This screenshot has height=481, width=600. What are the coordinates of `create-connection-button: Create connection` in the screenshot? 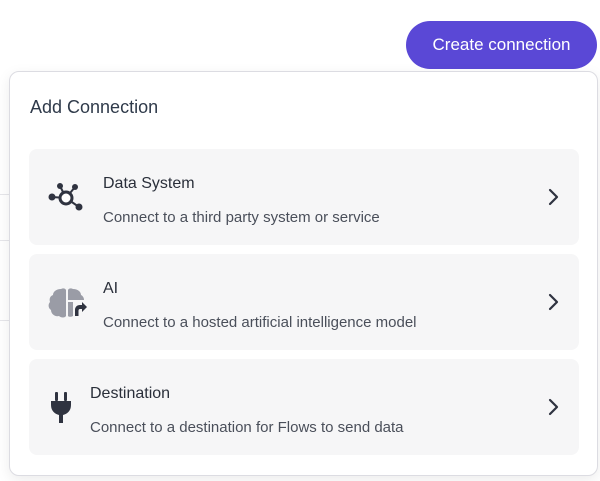 It's located at (501, 45).